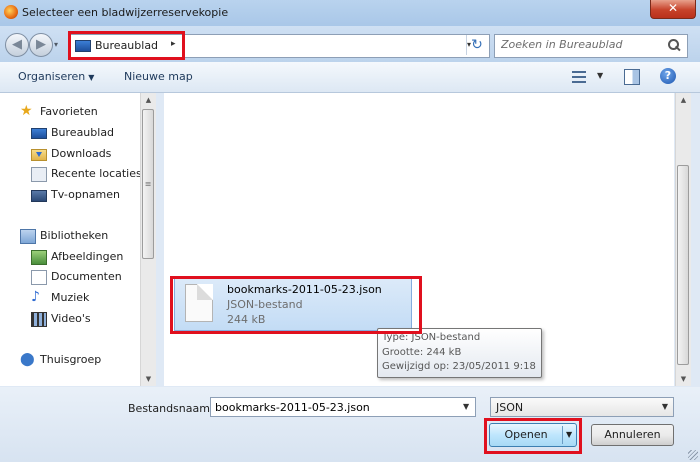 Image resolution: width=700 pixels, height=462 pixels. I want to click on search-box, so click(591, 46).